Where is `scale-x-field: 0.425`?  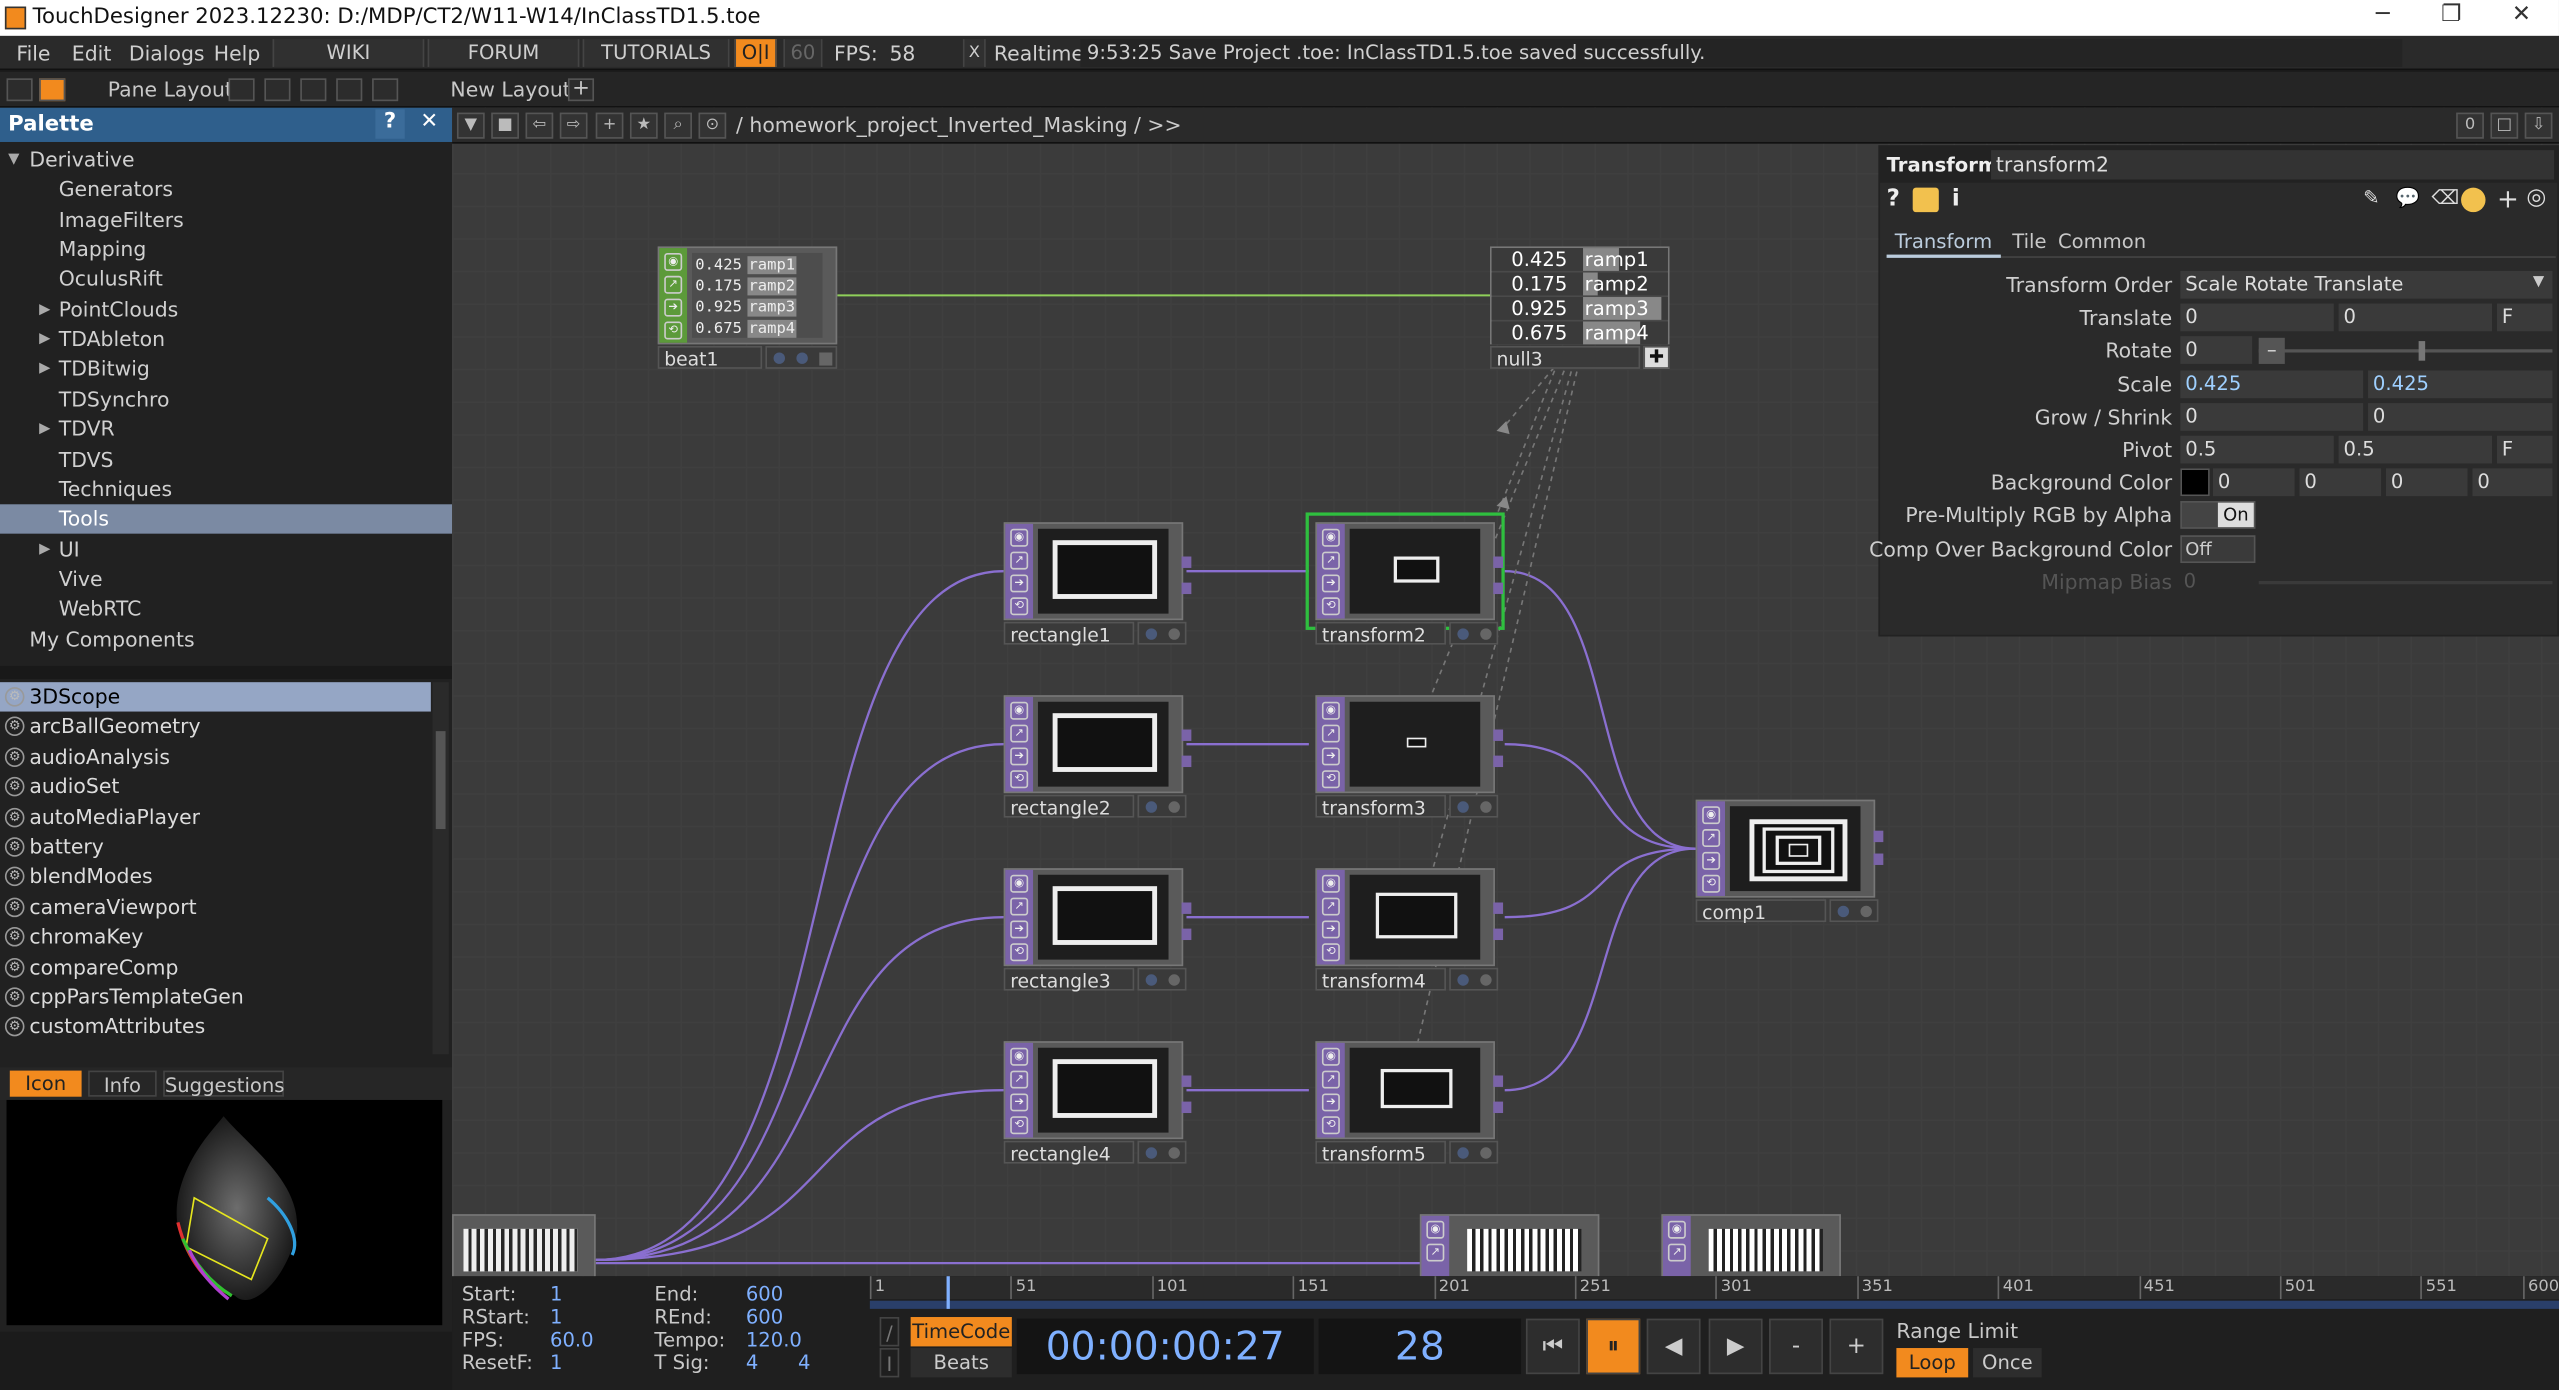
scale-x-field: 0.425 is located at coordinates (2272, 384).